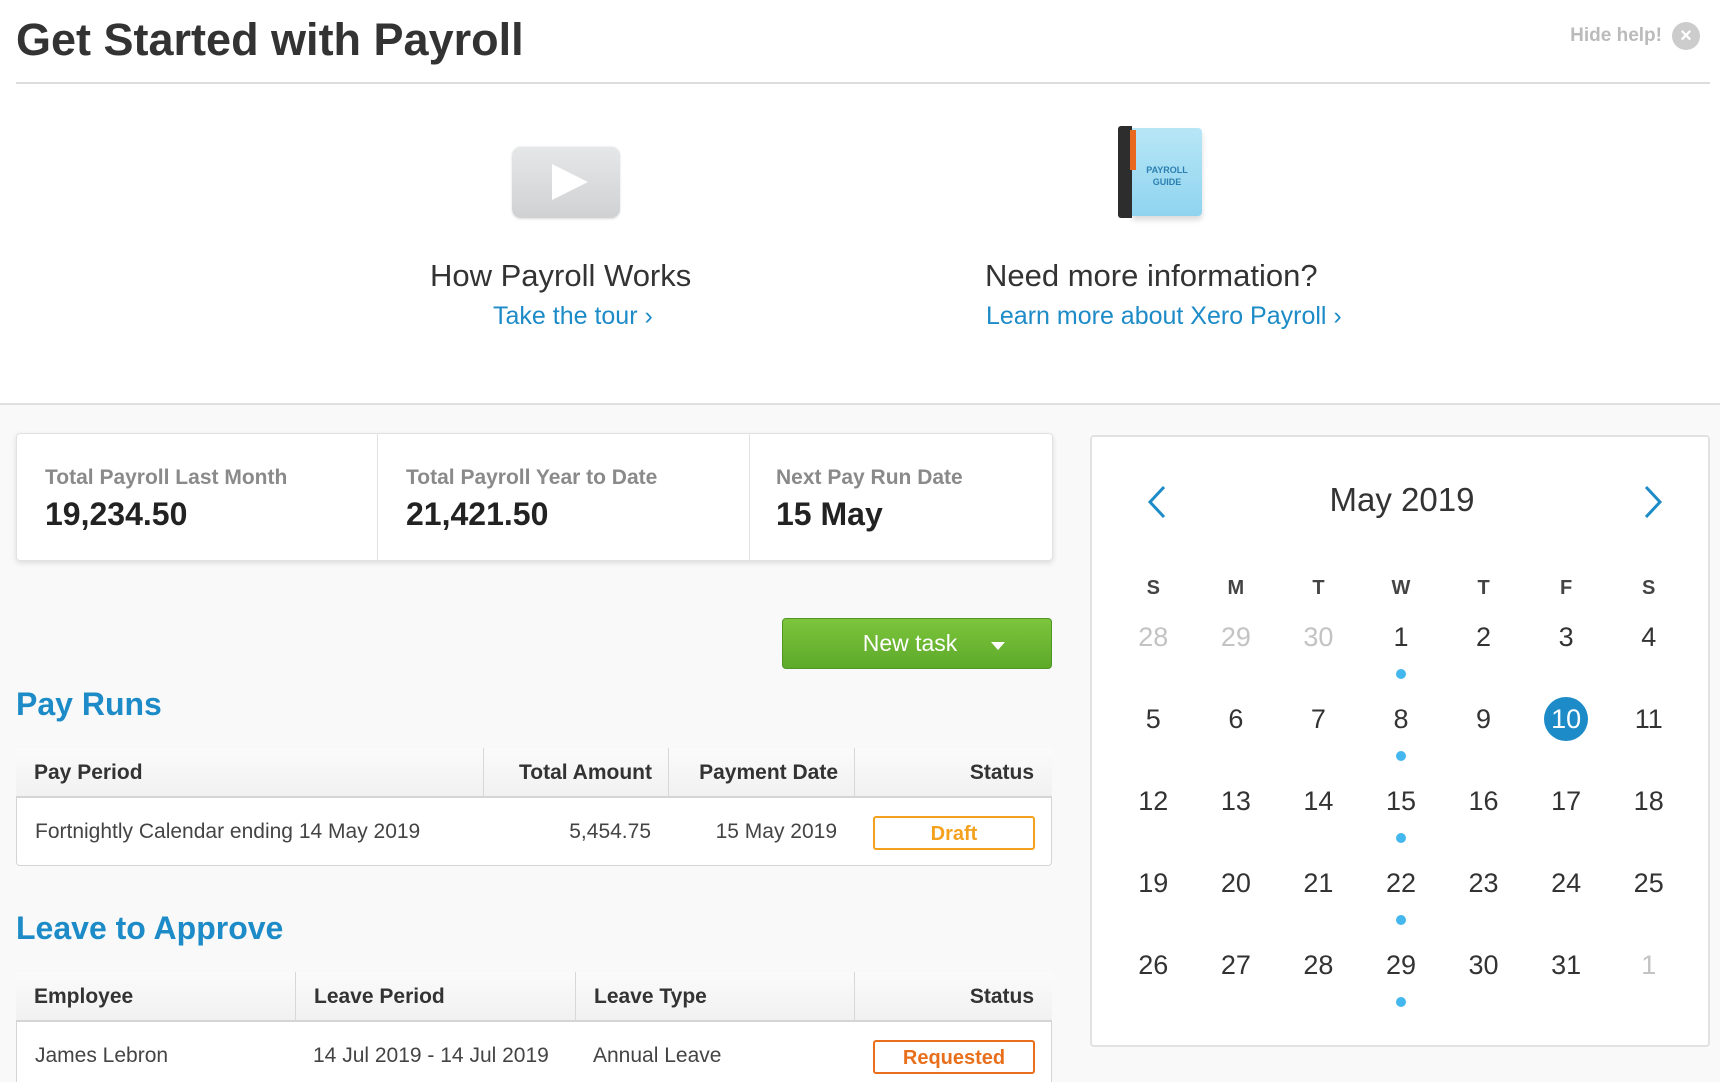 The image size is (1720, 1082). Describe the element at coordinates (1318, 900) in the screenshot. I see `calendar-day: 21` at that location.